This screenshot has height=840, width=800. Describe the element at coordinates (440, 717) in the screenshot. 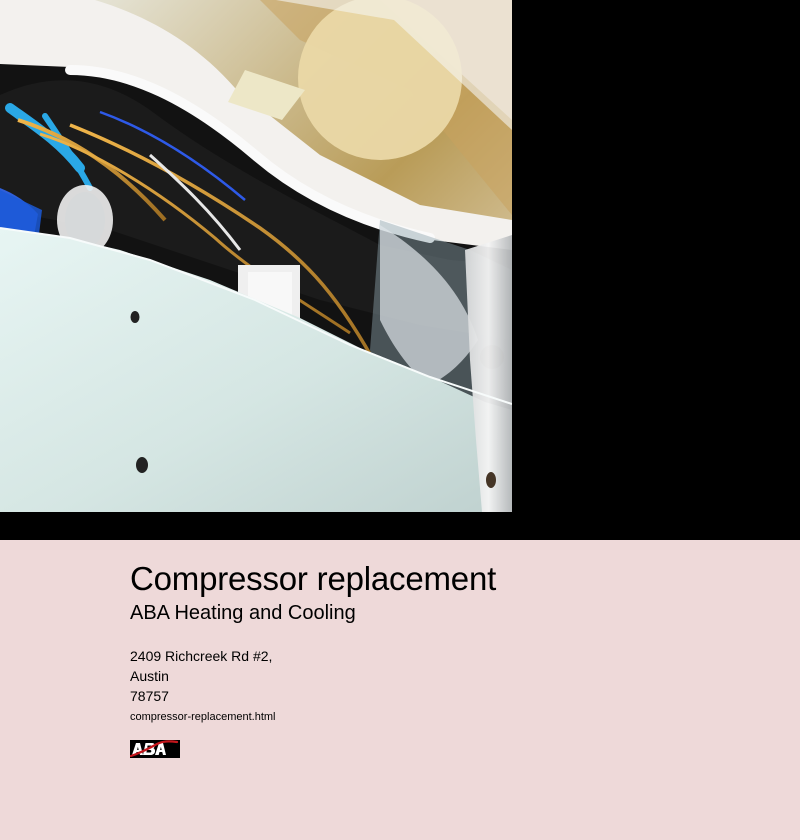

I see `page-link: compressor-replacement.html` at that location.